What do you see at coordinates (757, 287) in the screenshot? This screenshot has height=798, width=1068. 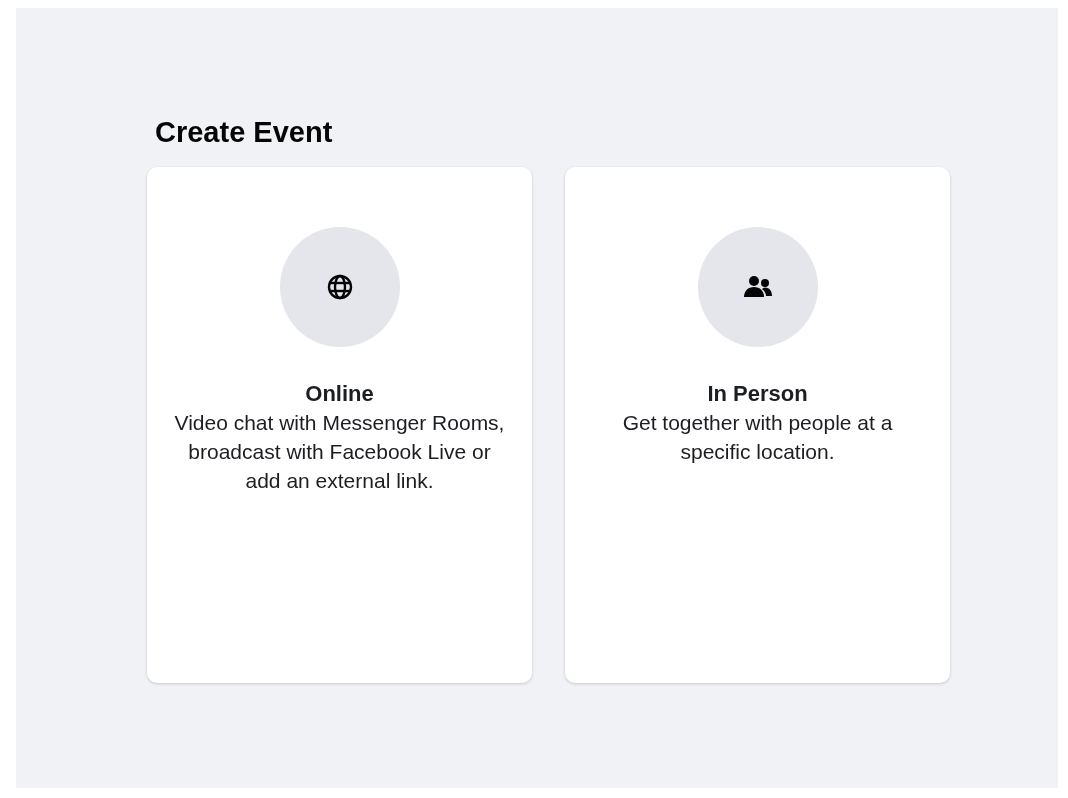 I see `people-icon` at bounding box center [757, 287].